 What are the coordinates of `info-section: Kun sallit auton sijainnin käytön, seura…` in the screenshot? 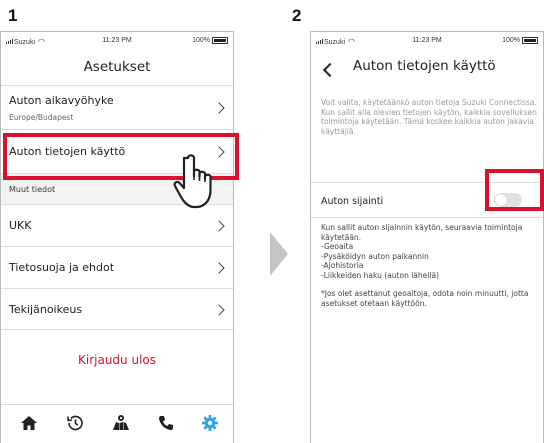 It's located at (431, 265).